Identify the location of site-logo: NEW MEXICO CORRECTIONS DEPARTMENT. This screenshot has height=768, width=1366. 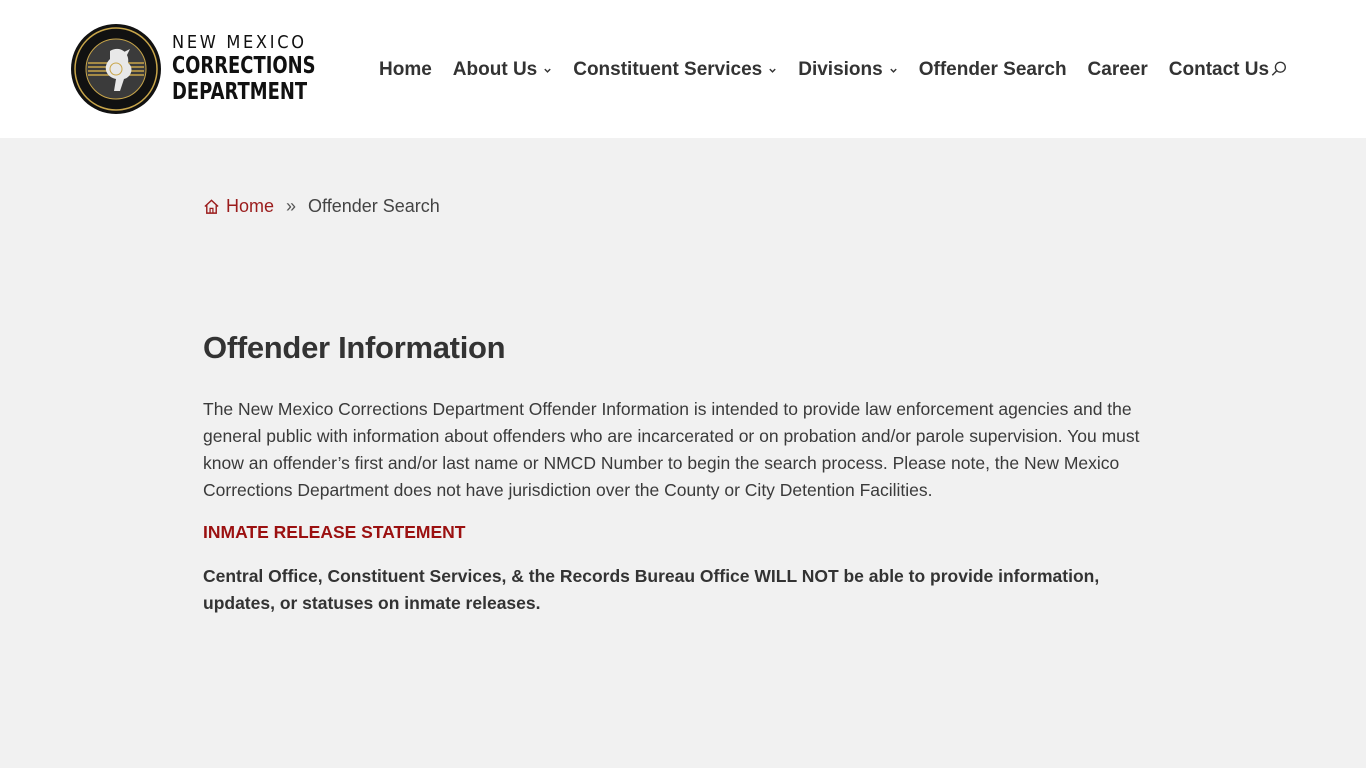
(213, 69).